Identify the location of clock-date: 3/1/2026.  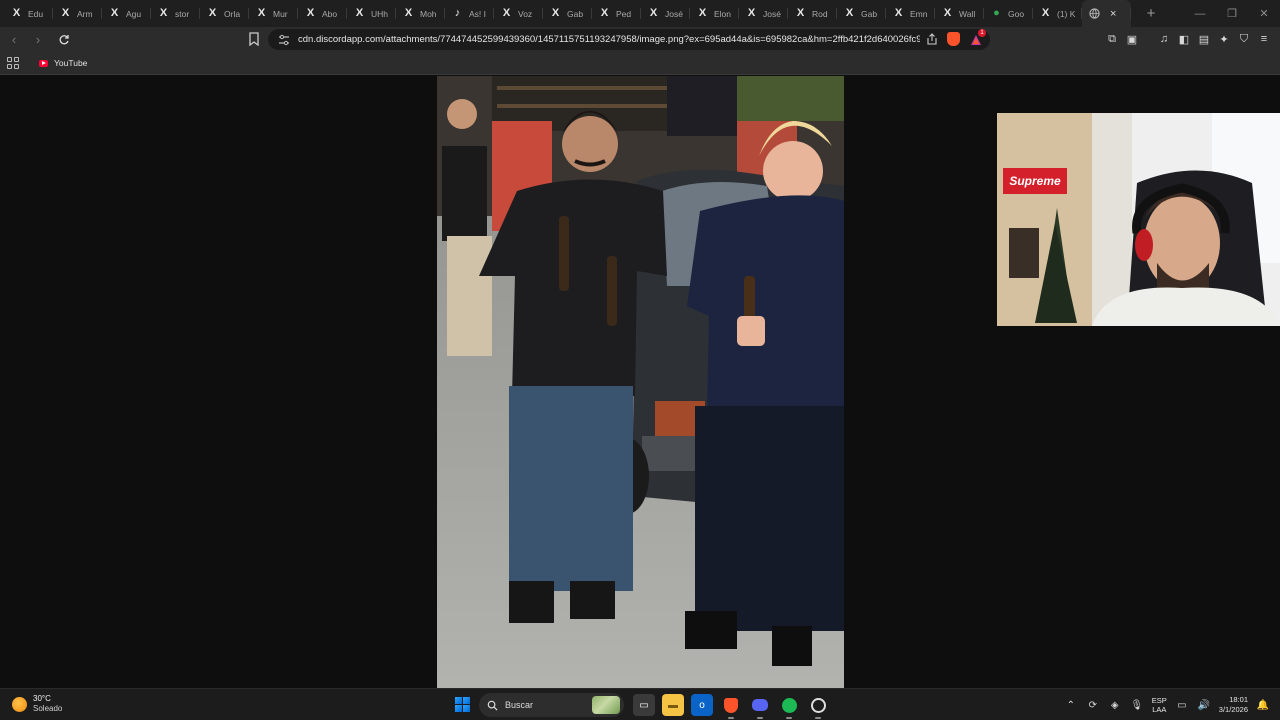
(1233, 709).